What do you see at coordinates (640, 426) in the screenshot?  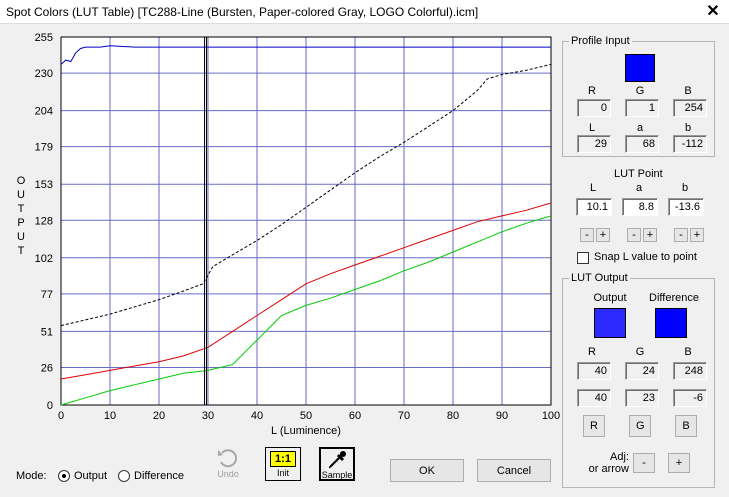 I see `lut-output-g-button: G` at bounding box center [640, 426].